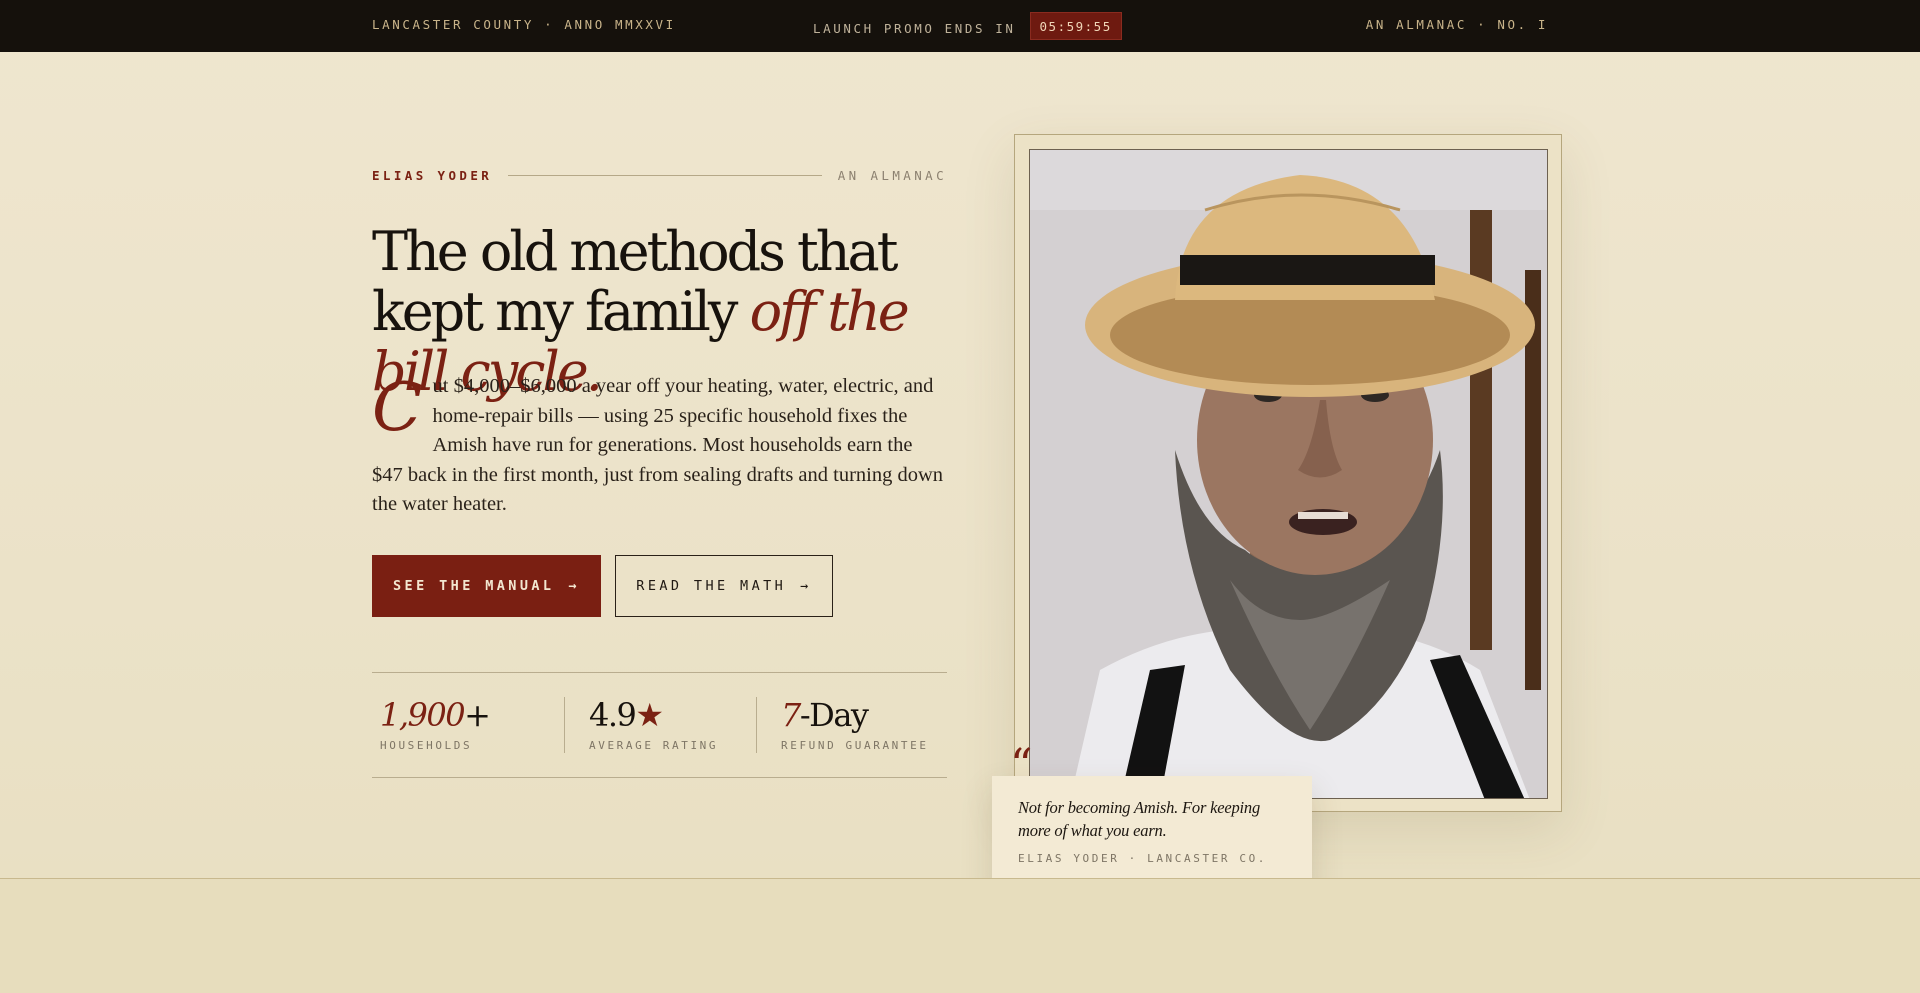 The height and width of the screenshot is (993, 1920). What do you see at coordinates (649, 715) in the screenshot?
I see `star-icon: ★` at bounding box center [649, 715].